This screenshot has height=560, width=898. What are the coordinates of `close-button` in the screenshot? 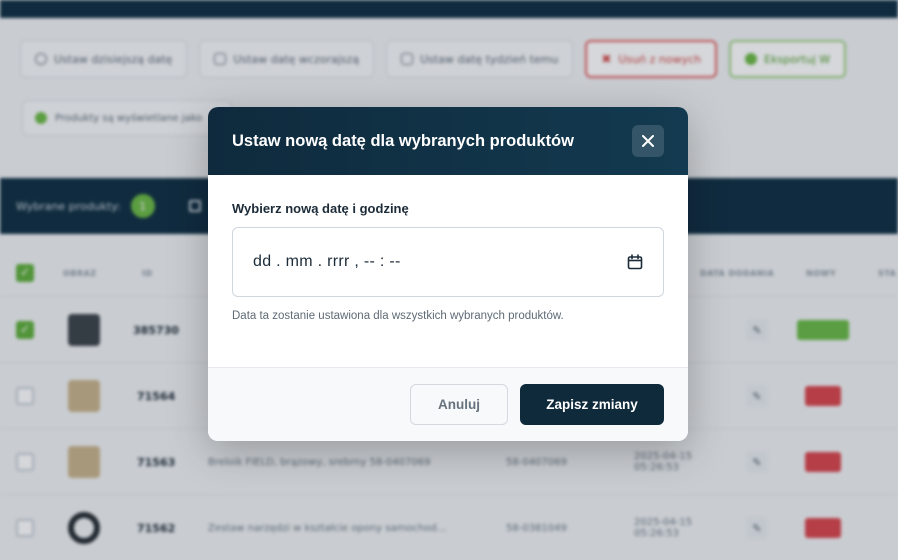 It's located at (648, 141).